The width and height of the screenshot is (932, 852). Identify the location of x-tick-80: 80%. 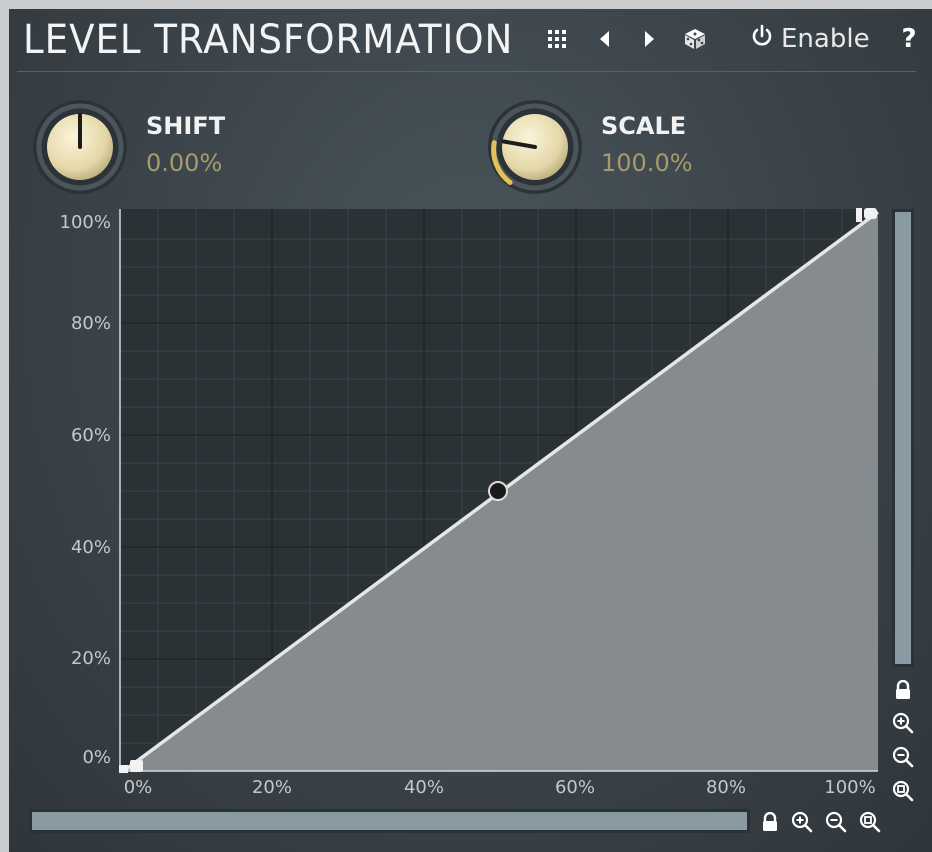
(725, 787).